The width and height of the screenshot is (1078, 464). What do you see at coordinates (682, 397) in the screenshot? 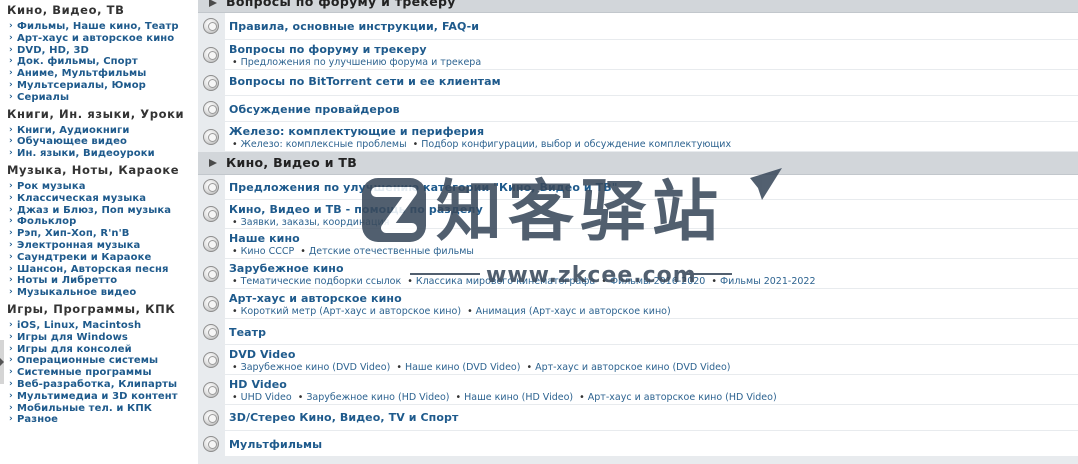
I see `subforum-link: Арт-хаус и авторское кино (HD Video)` at bounding box center [682, 397].